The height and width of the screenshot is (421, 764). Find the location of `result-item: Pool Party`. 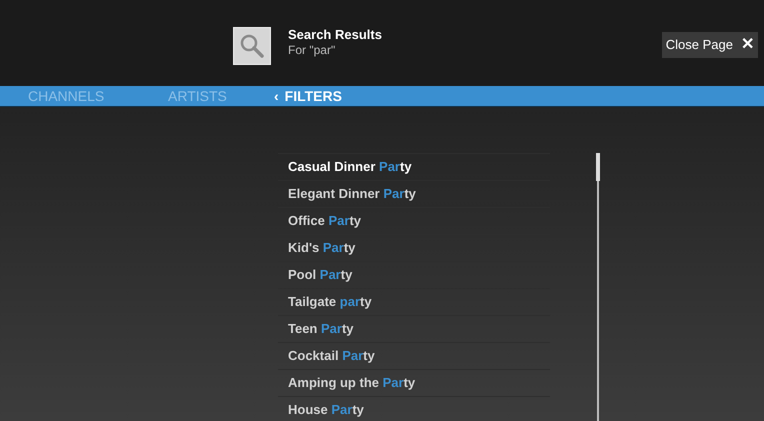

result-item: Pool Party is located at coordinates (414, 274).